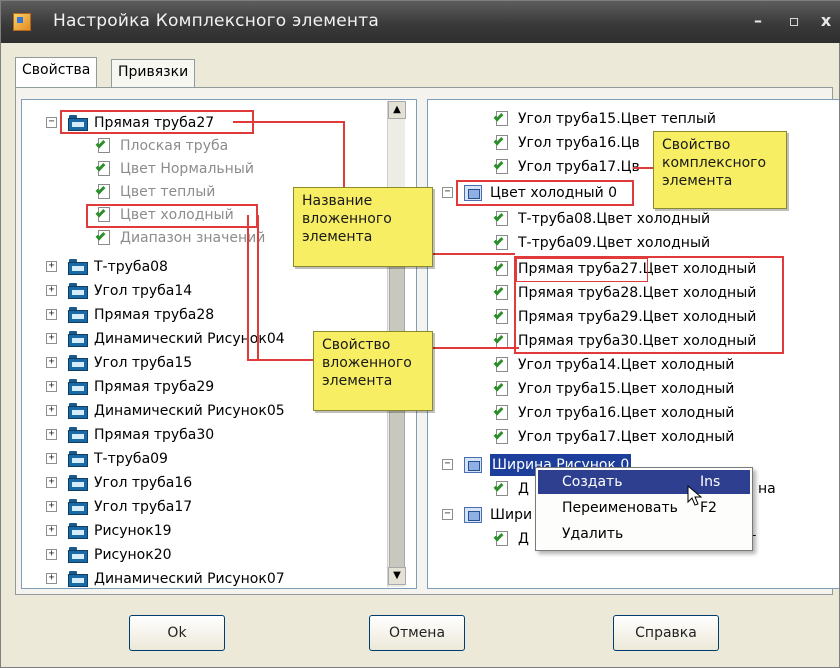 The image size is (840, 668). What do you see at coordinates (373, 371) in the screenshot?
I see `callout-nested-property: Свойство вложенного элемента` at bounding box center [373, 371].